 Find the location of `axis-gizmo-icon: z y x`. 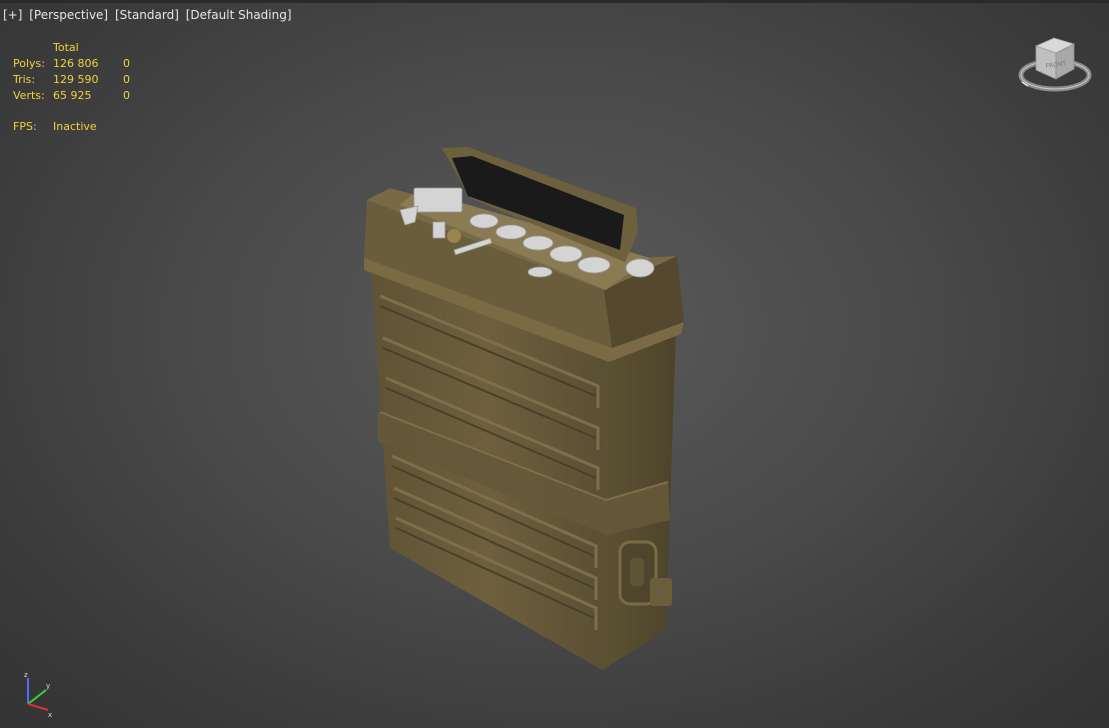

axis-gizmo-icon: z y x is located at coordinates (38, 694).